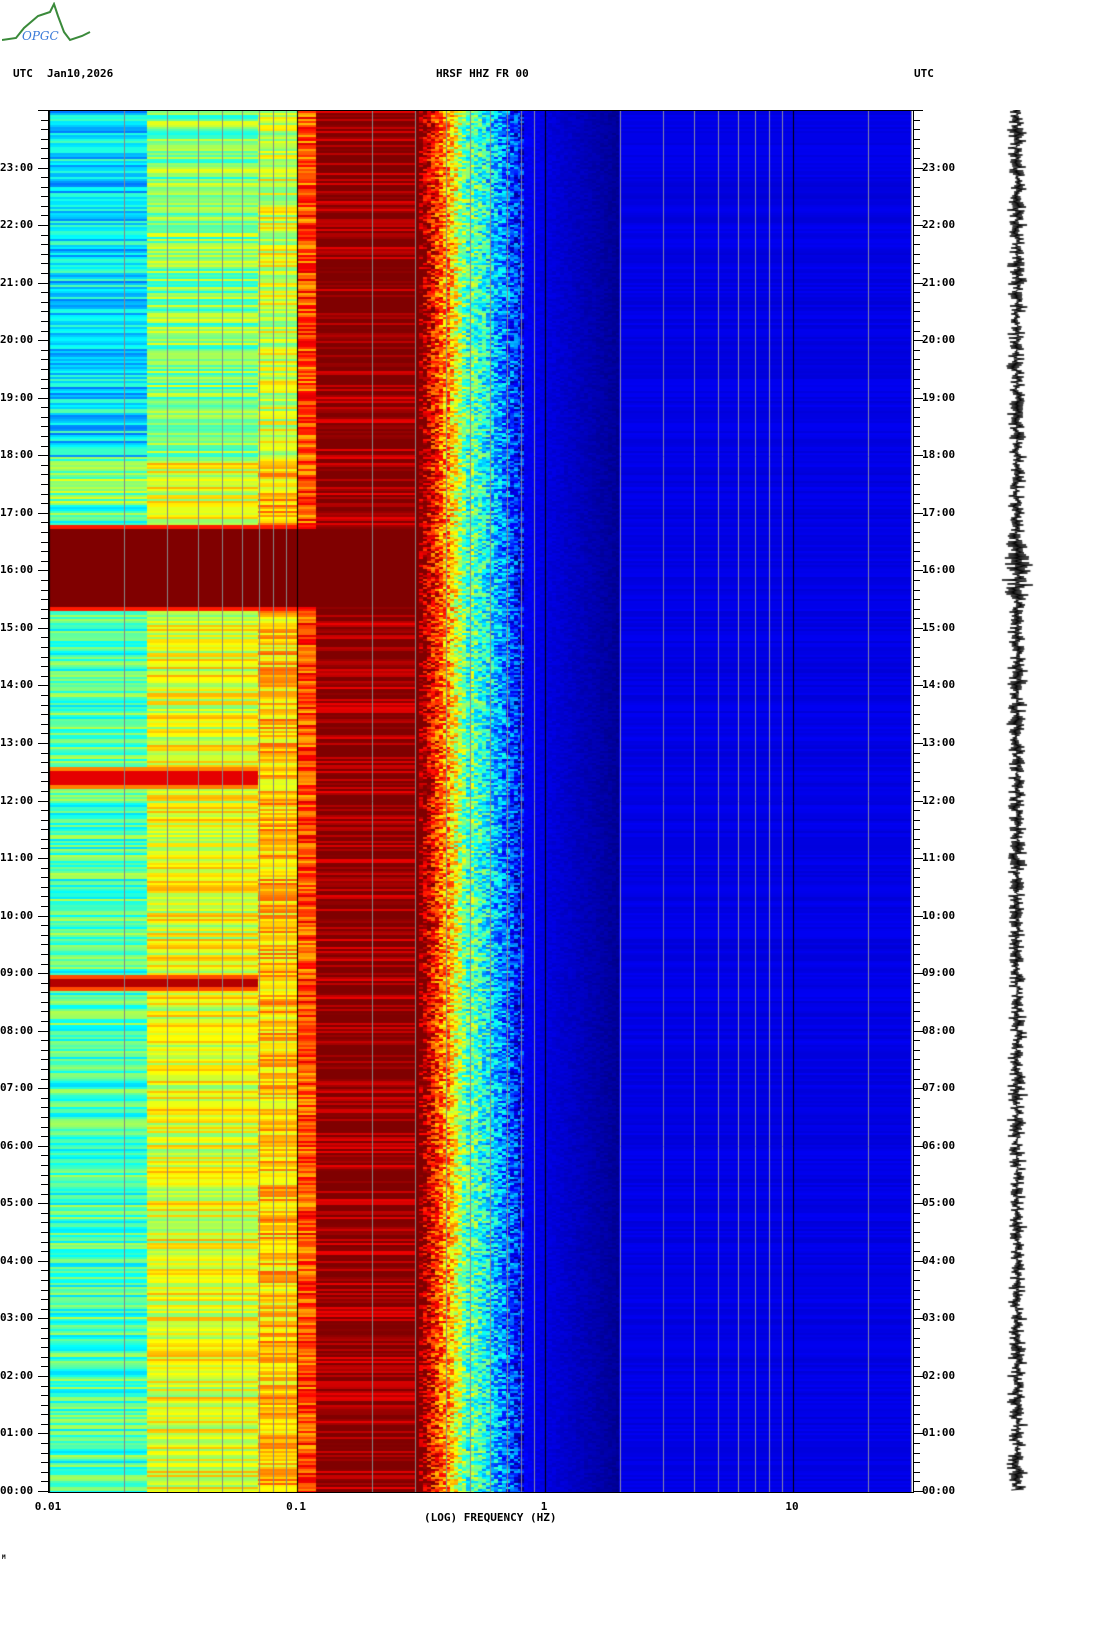 This screenshot has height=1634, width=1102. Describe the element at coordinates (17, 1375) in the screenshot. I see `y-tick-label-left: 02:00` at that location.